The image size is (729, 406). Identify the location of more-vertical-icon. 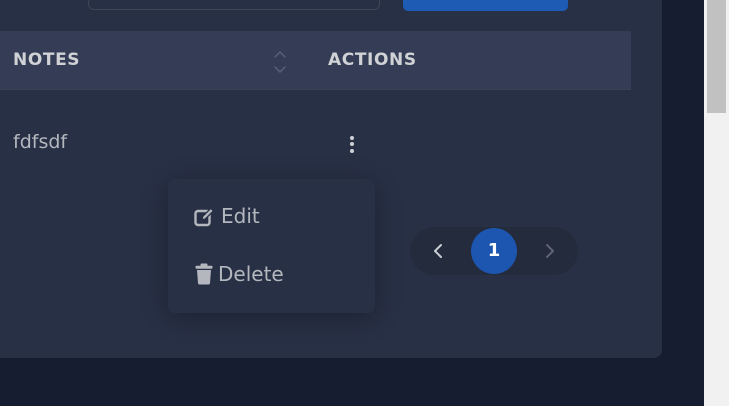
(352, 144).